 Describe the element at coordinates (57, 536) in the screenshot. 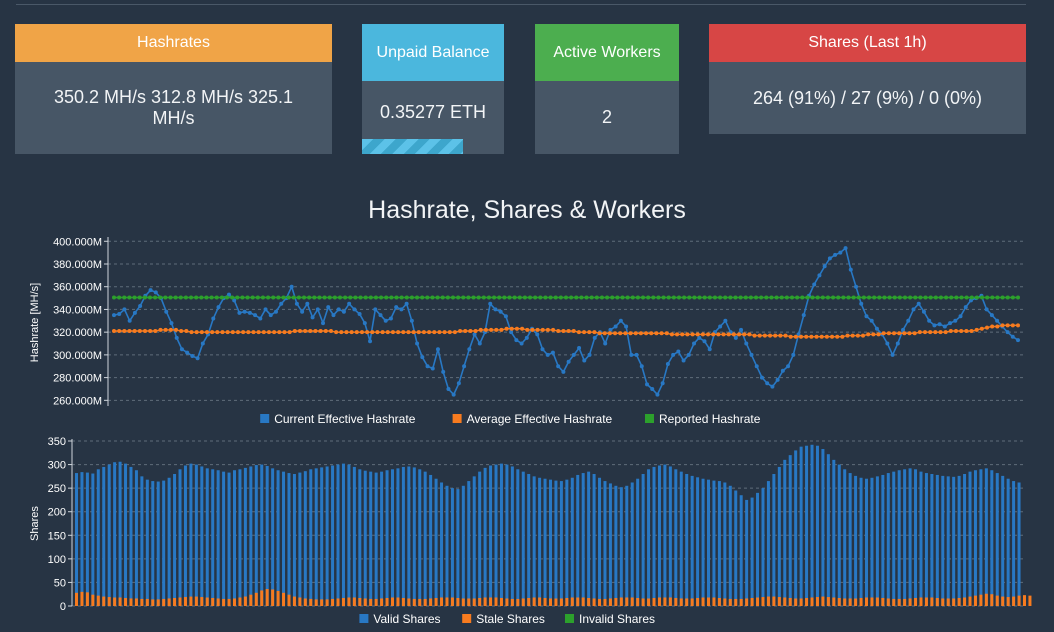

I see `shares-chart-tick-label: 150` at that location.